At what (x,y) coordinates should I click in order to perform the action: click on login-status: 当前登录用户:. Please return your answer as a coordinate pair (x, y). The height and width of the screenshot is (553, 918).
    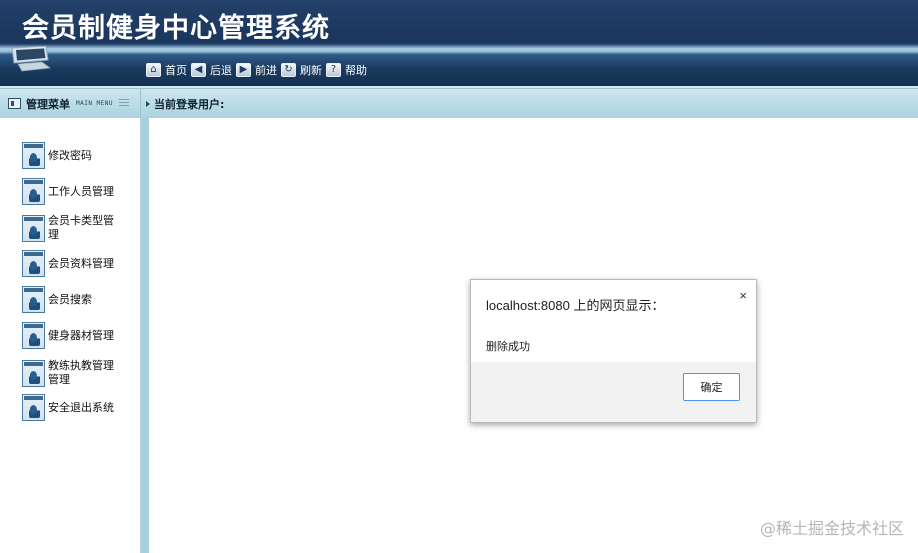
    Looking at the image, I should click on (183, 103).